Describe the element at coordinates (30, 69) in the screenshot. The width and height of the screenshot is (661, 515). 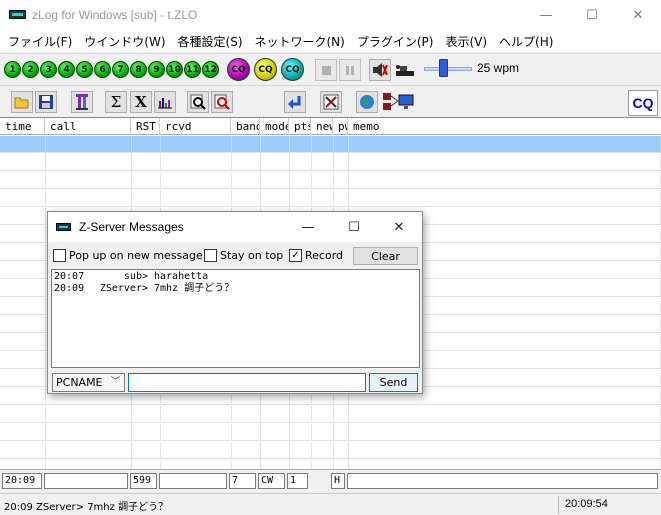
I see `f2-button: 2` at that location.